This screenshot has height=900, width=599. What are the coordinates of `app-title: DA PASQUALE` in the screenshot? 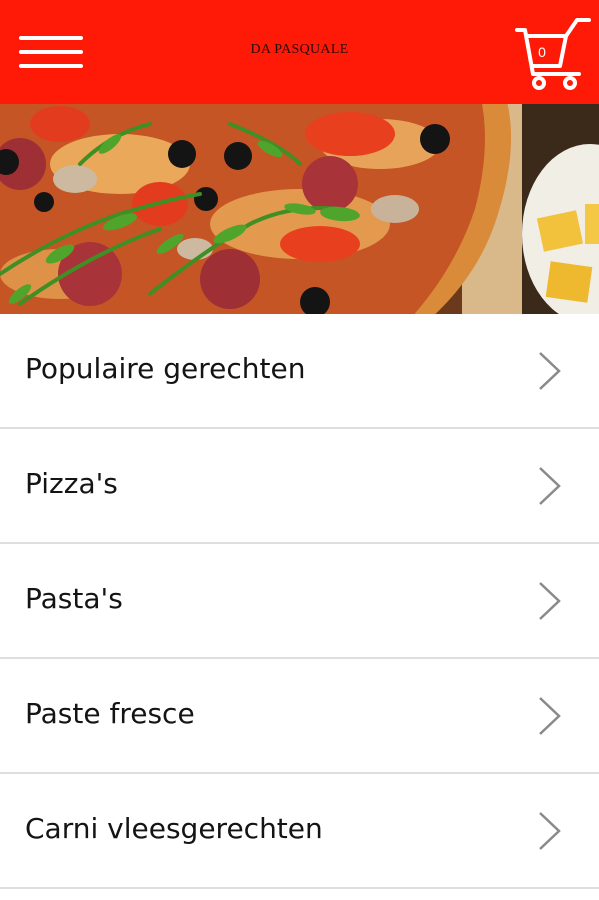 It's located at (299, 49).